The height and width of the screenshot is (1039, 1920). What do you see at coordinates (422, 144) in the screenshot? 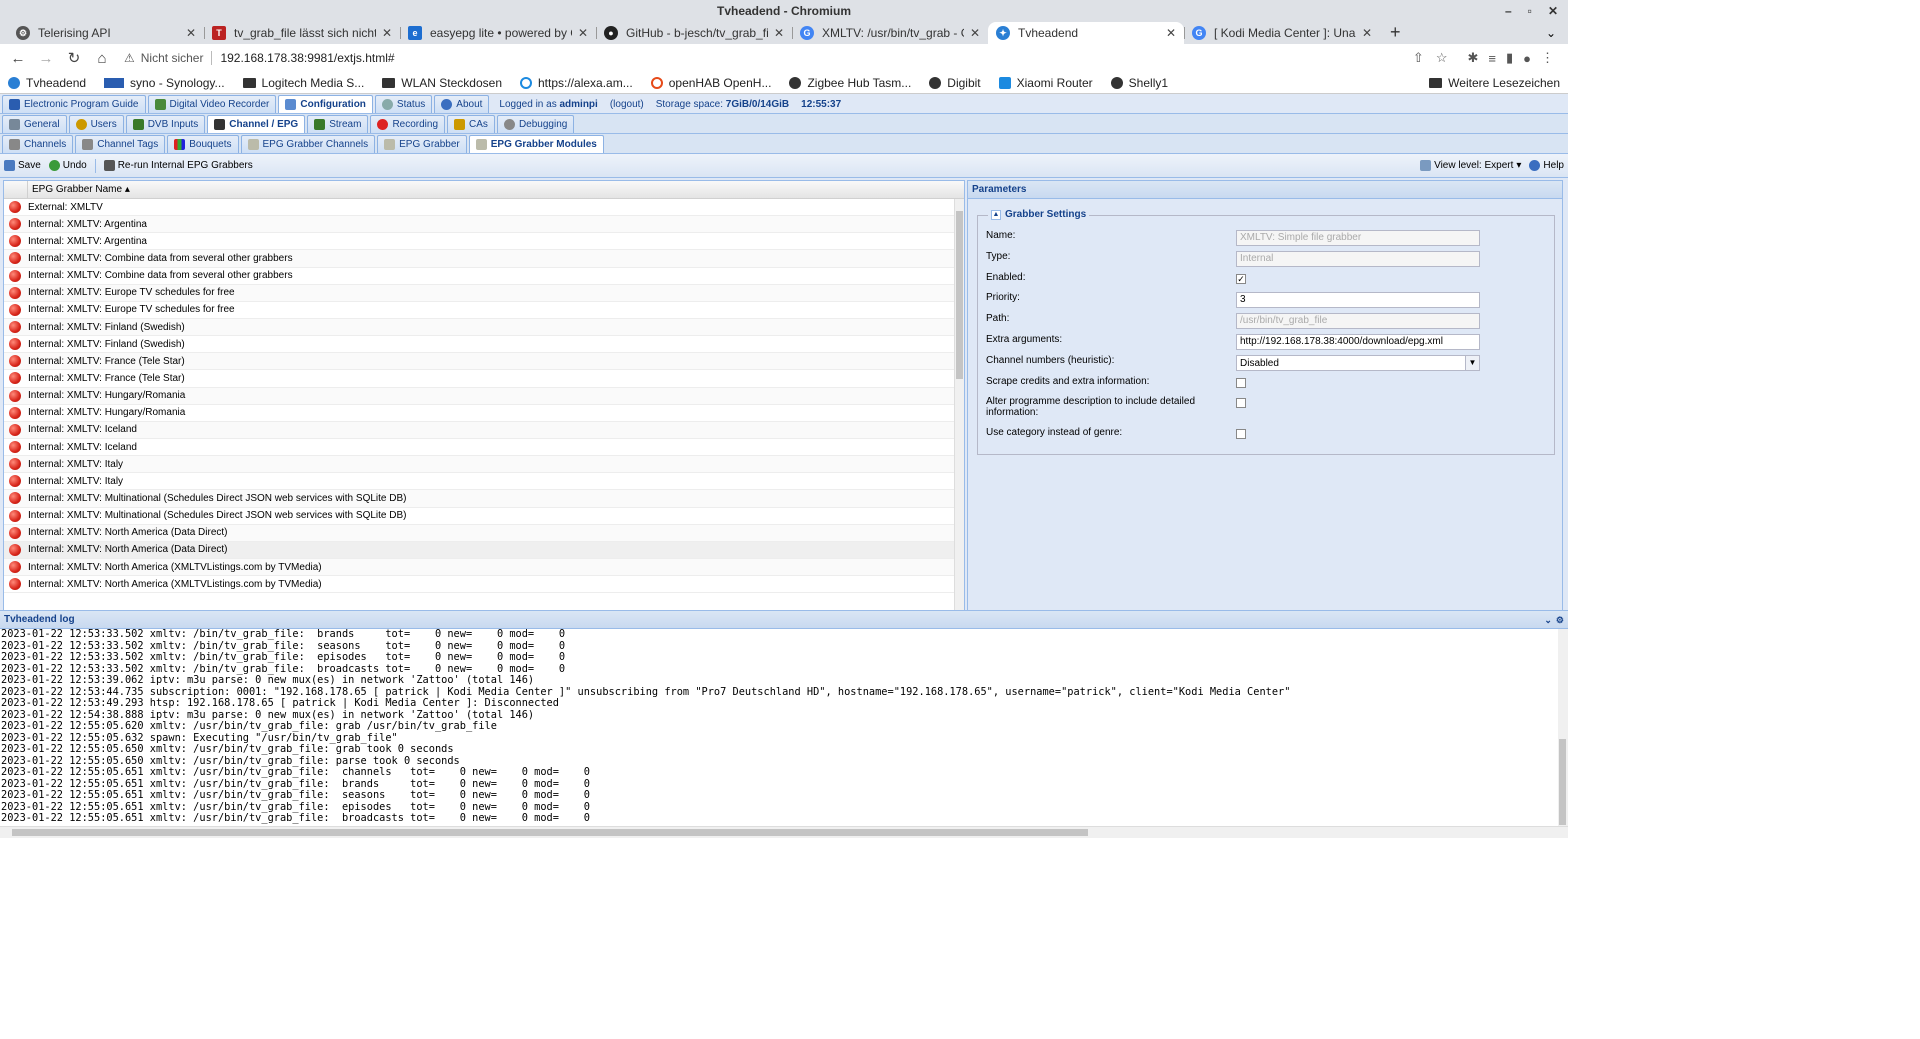
I see `tab-epg-grabber: EPG Grabber` at bounding box center [422, 144].